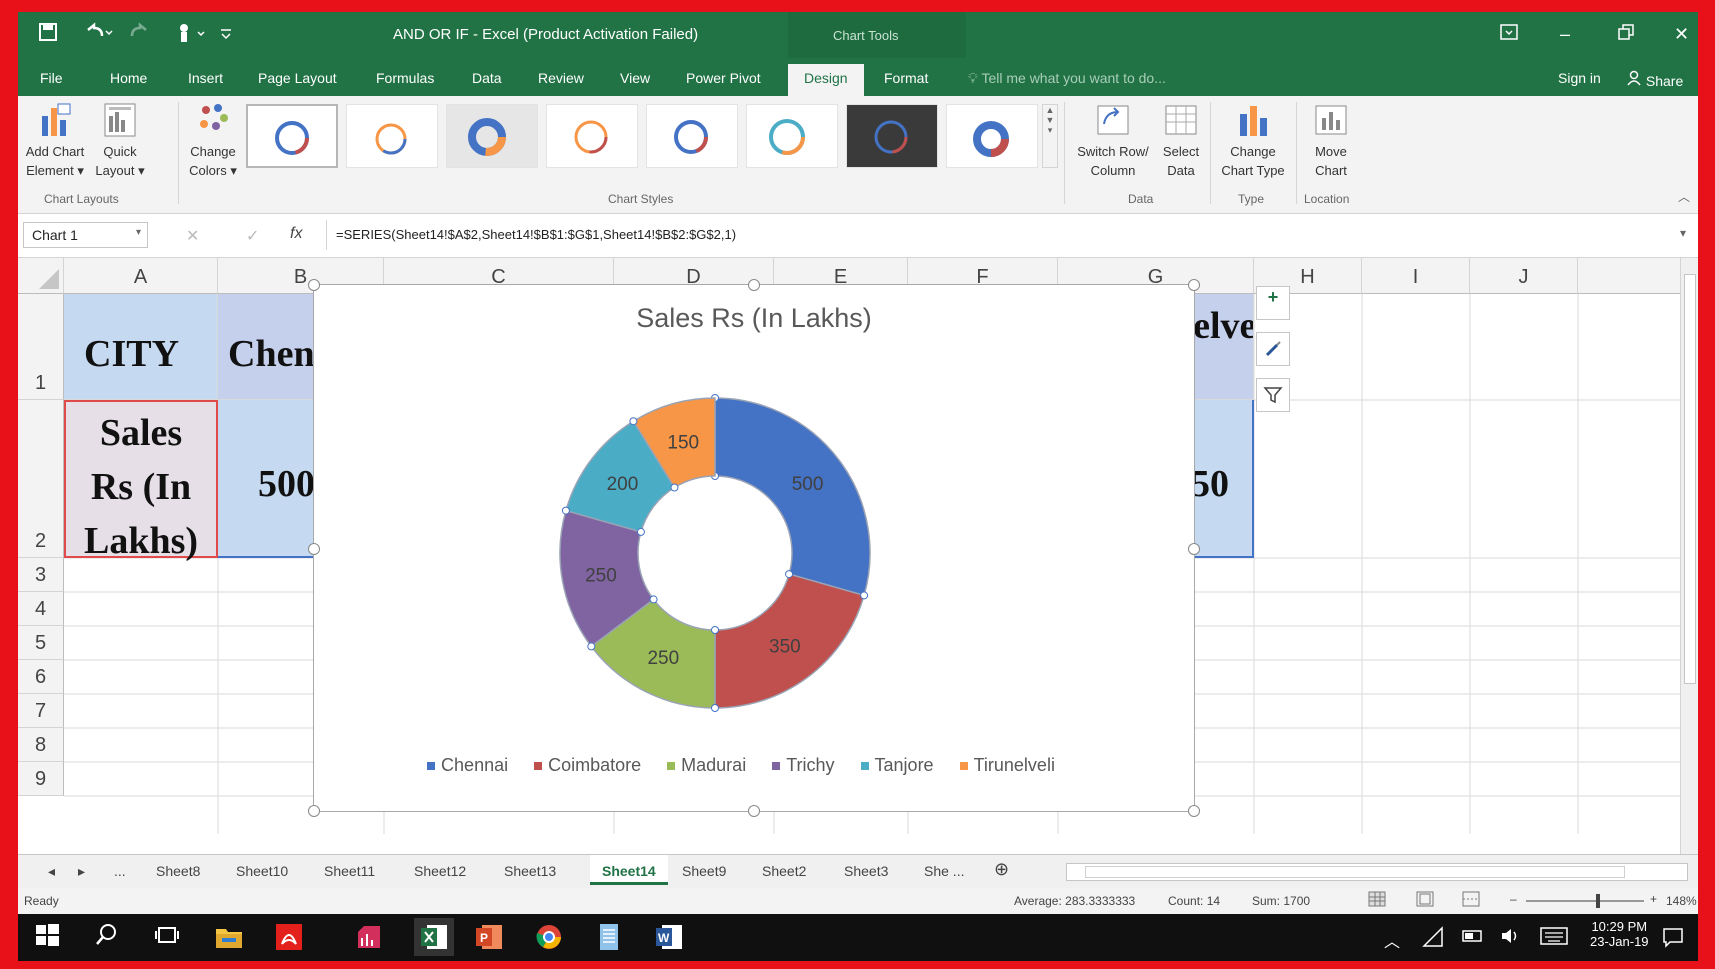 This screenshot has width=1715, height=969. Describe the element at coordinates (785, 647) in the screenshot. I see `data-label-coimbatore: 350` at that location.